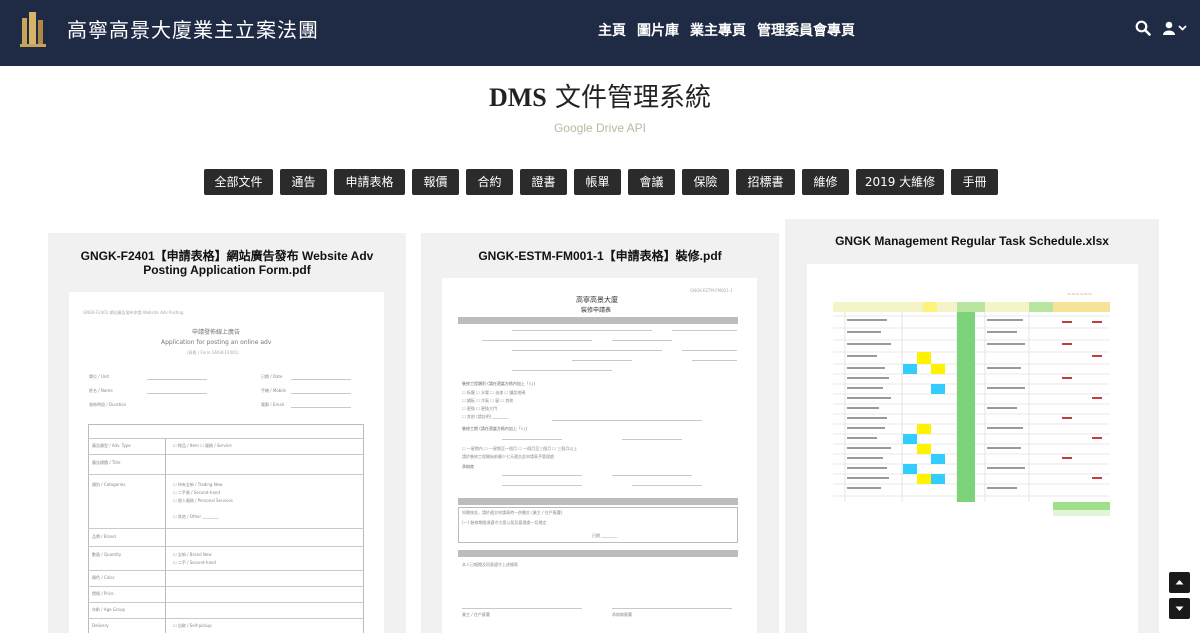 Image resolution: width=1200 pixels, height=633 pixels. Describe the element at coordinates (705, 182) in the screenshot. I see `category-button-insurance: 保險` at that location.